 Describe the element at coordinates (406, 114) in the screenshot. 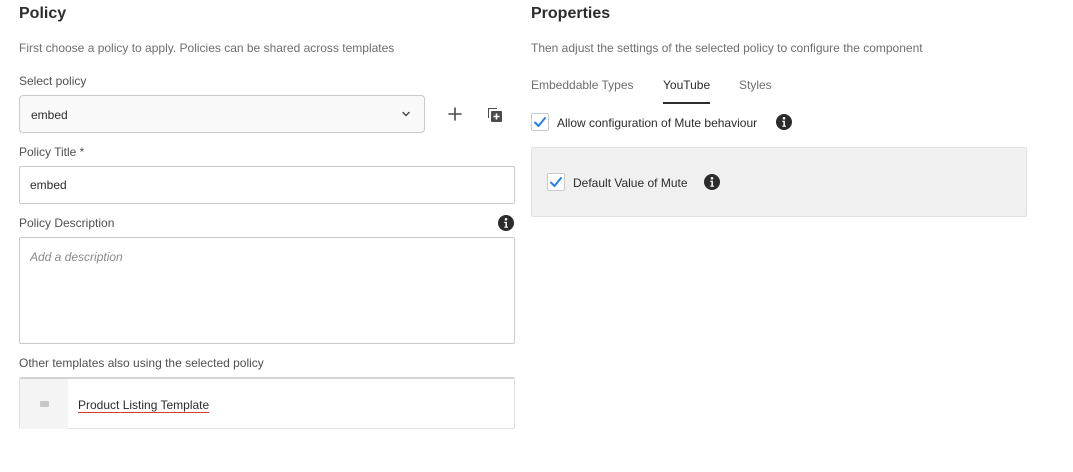

I see `chevron-down-icon` at that location.